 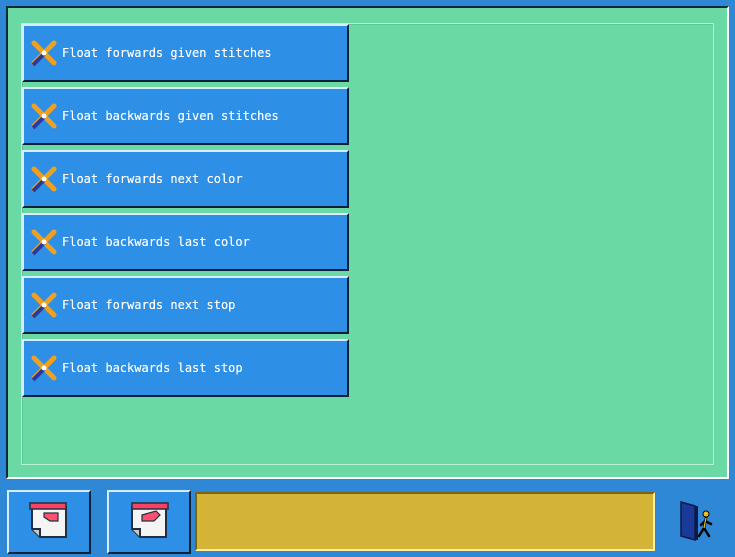 I want to click on float-backwards-last-stop-button: Float backwards last stop, so click(x=185, y=368).